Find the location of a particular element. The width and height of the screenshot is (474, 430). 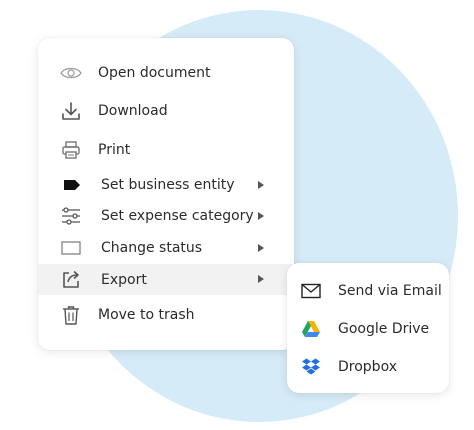

submenu-item-label: Dropbox is located at coordinates (367, 367).